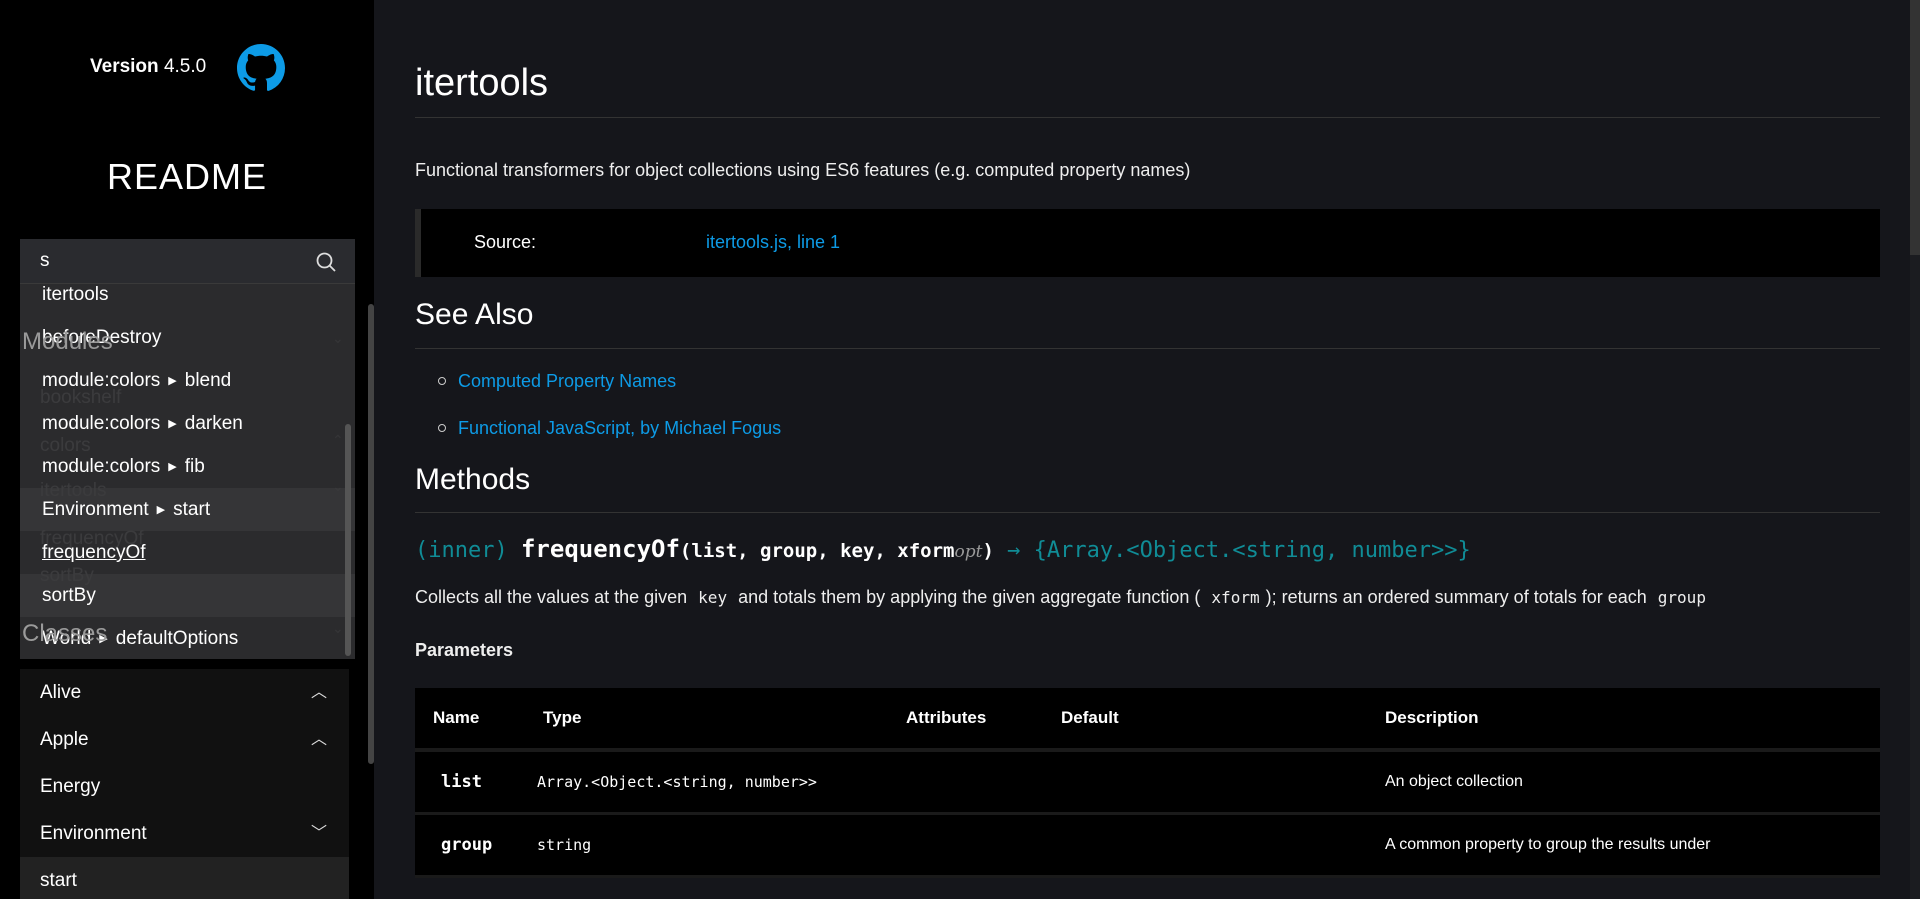 The width and height of the screenshot is (1920, 899). I want to click on source-box: Source: itertools.js, line 1, so click(1147, 243).